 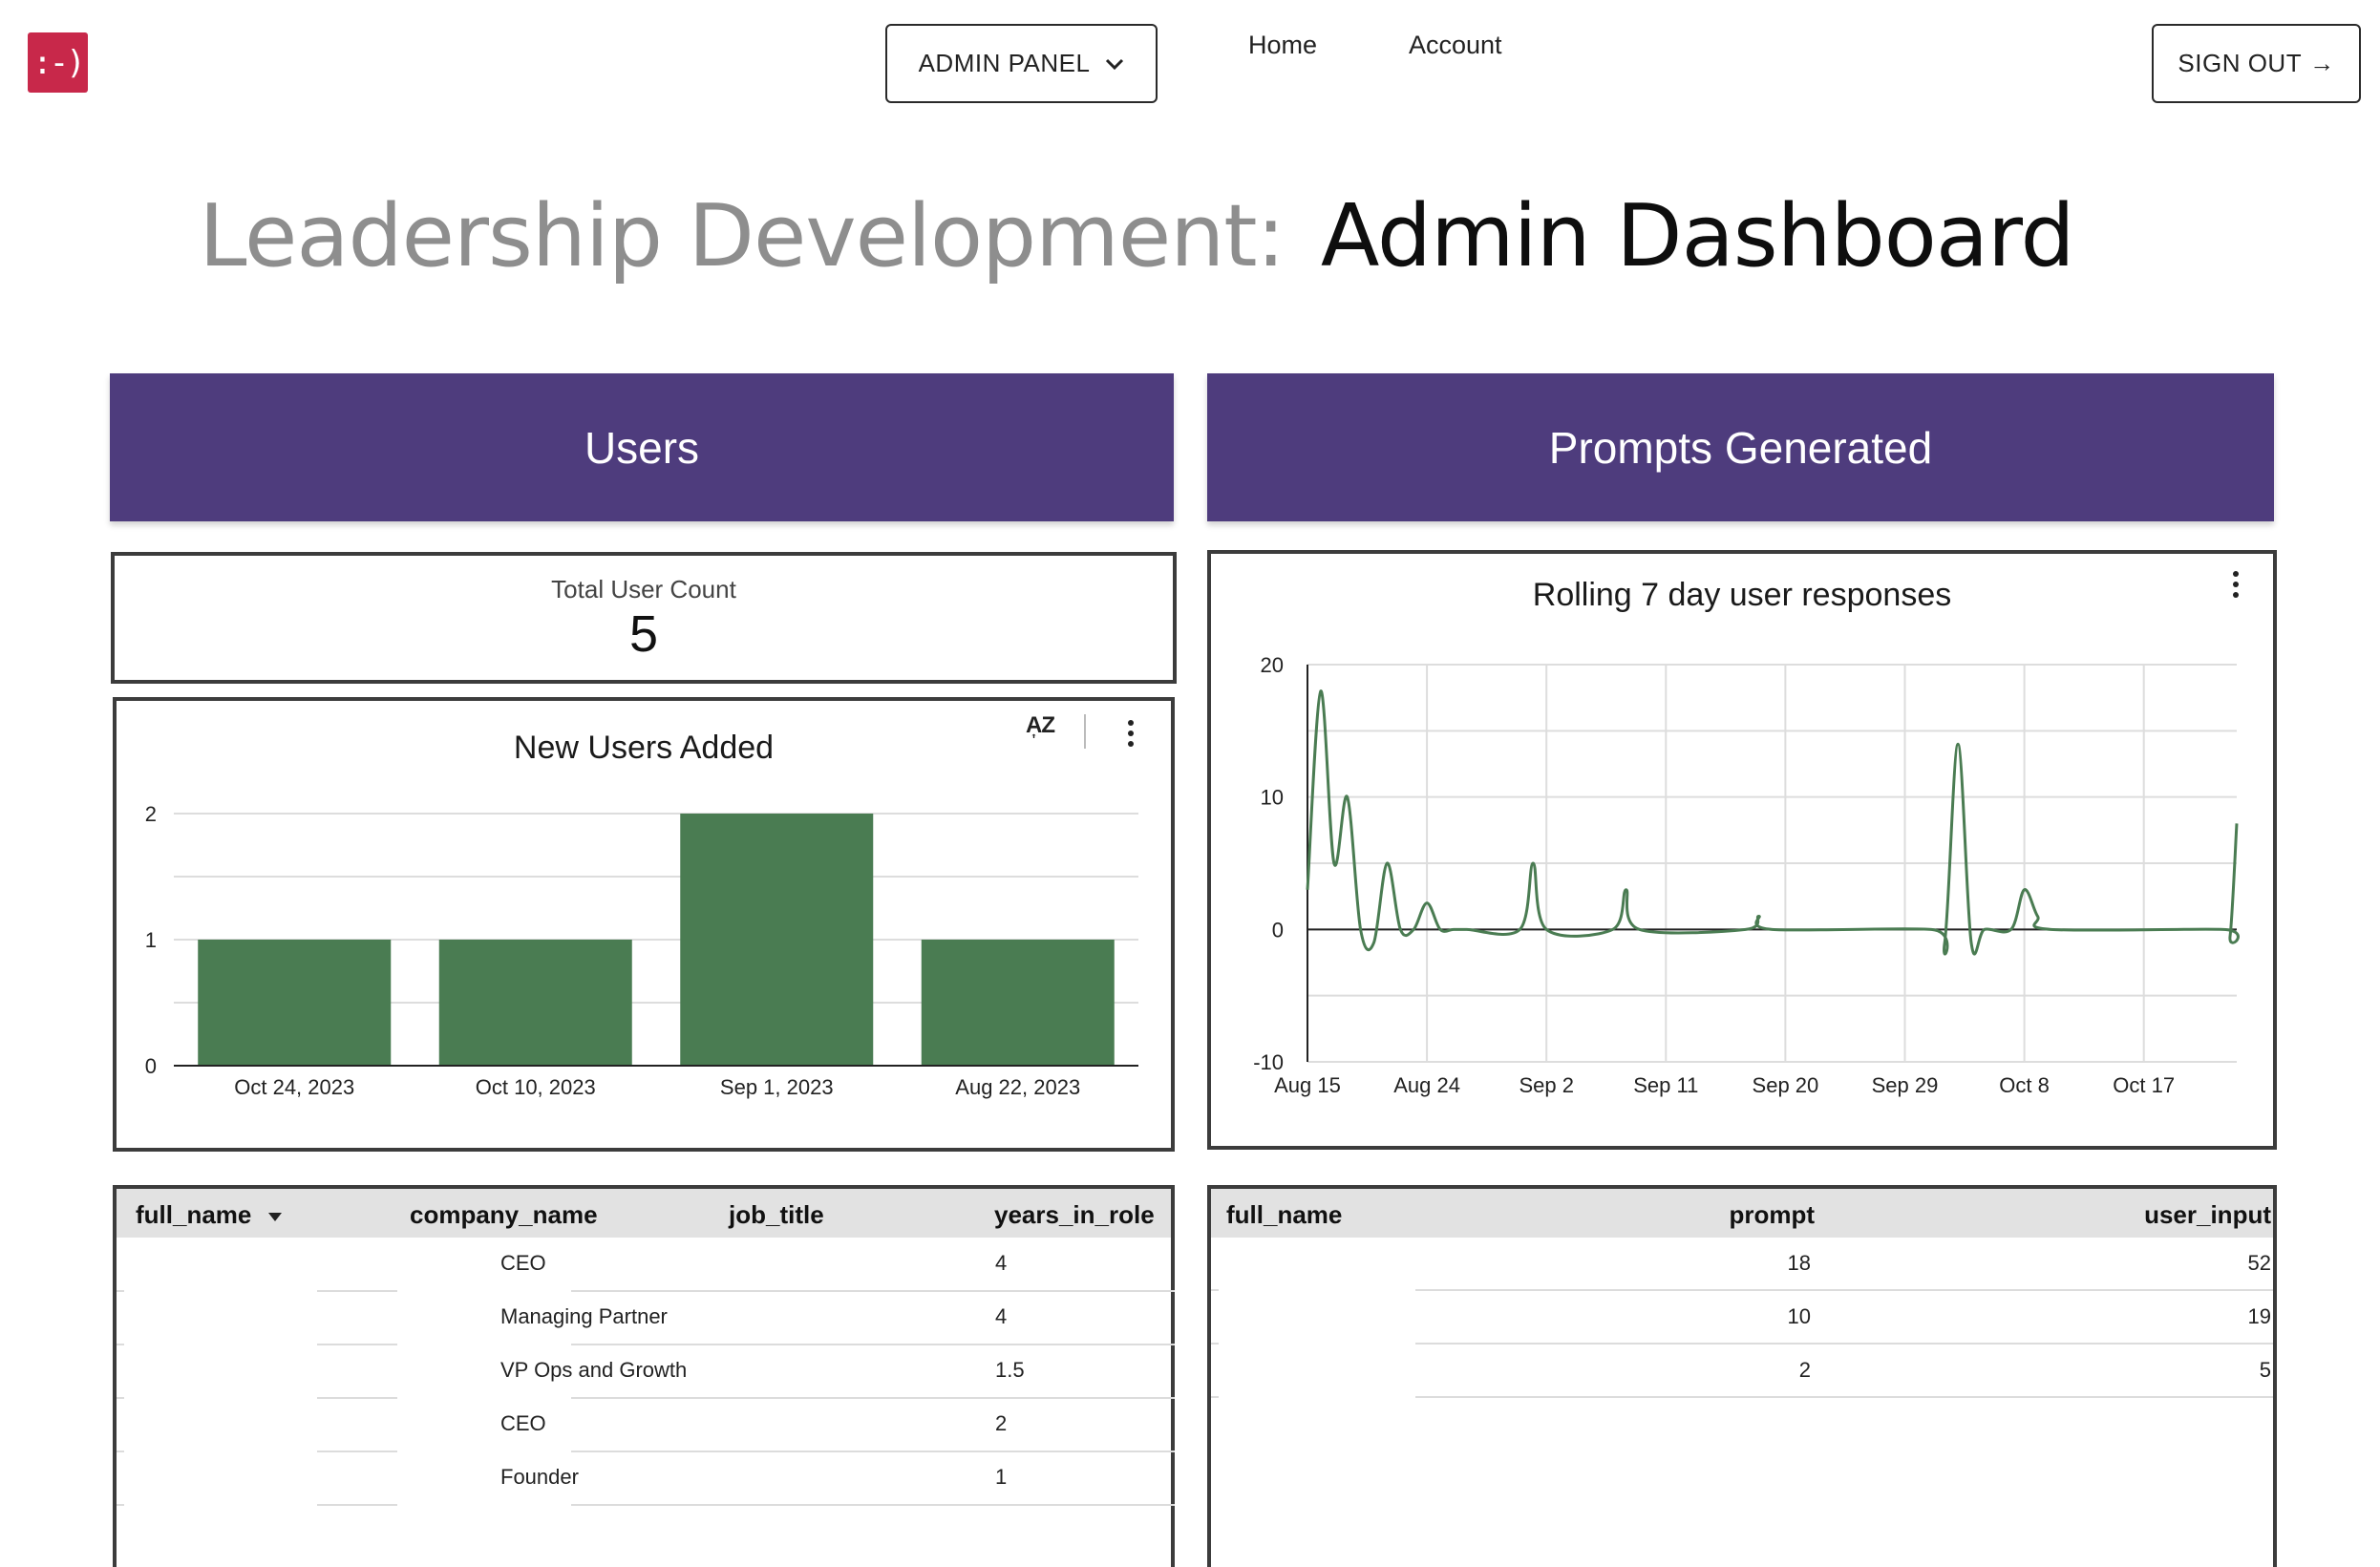 I want to click on admin-panel-dropdown: ADMIN PANEL, so click(x=1022, y=64).